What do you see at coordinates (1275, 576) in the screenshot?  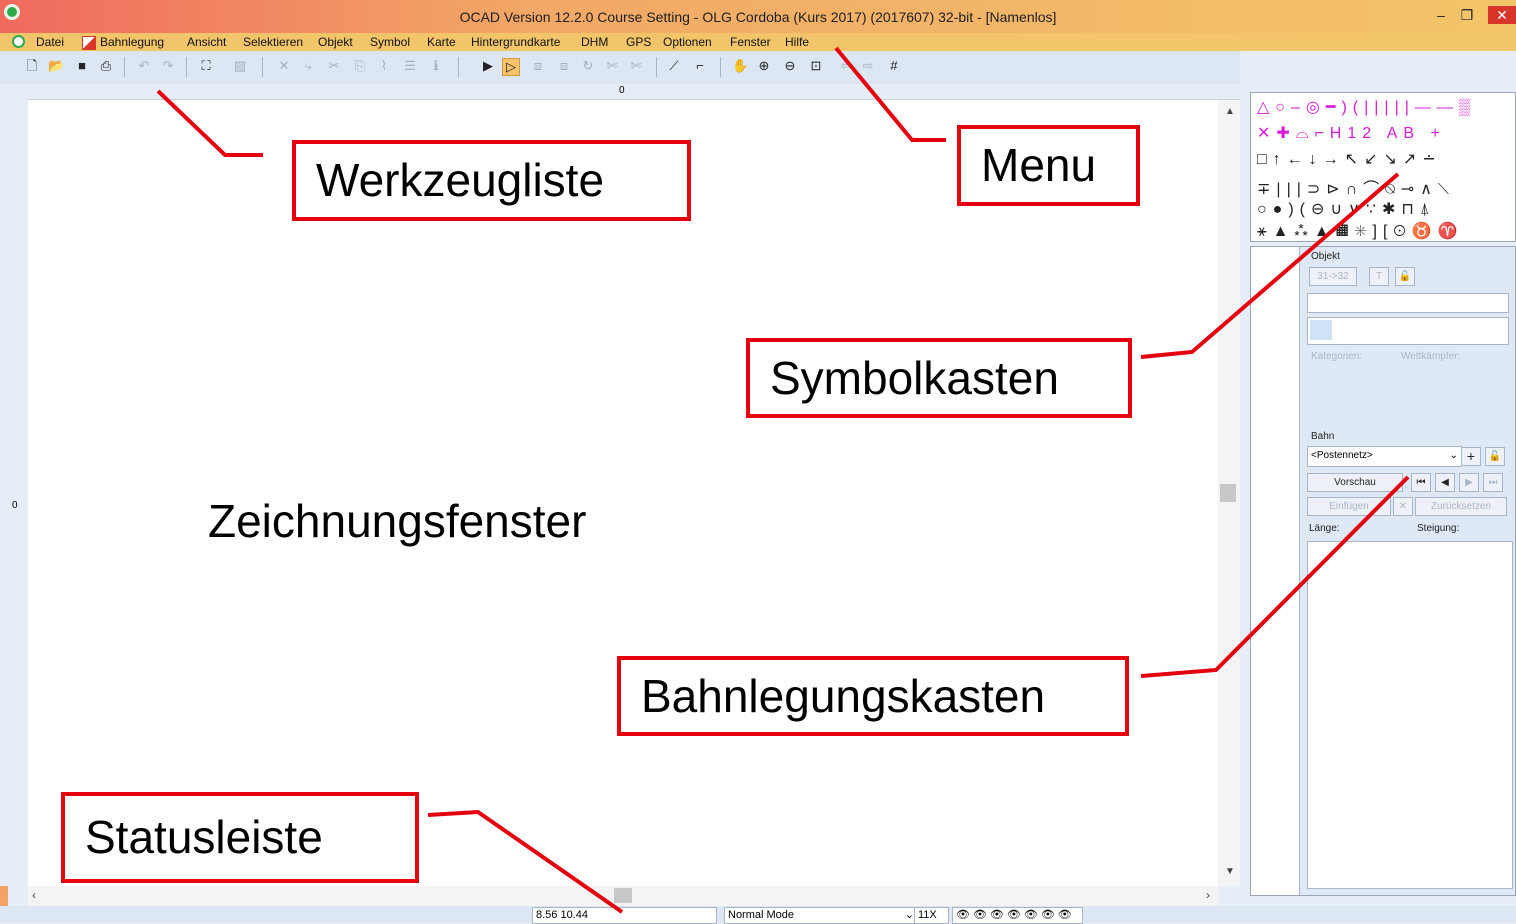 I see `leader-line-bahnlegungskasten` at bounding box center [1275, 576].